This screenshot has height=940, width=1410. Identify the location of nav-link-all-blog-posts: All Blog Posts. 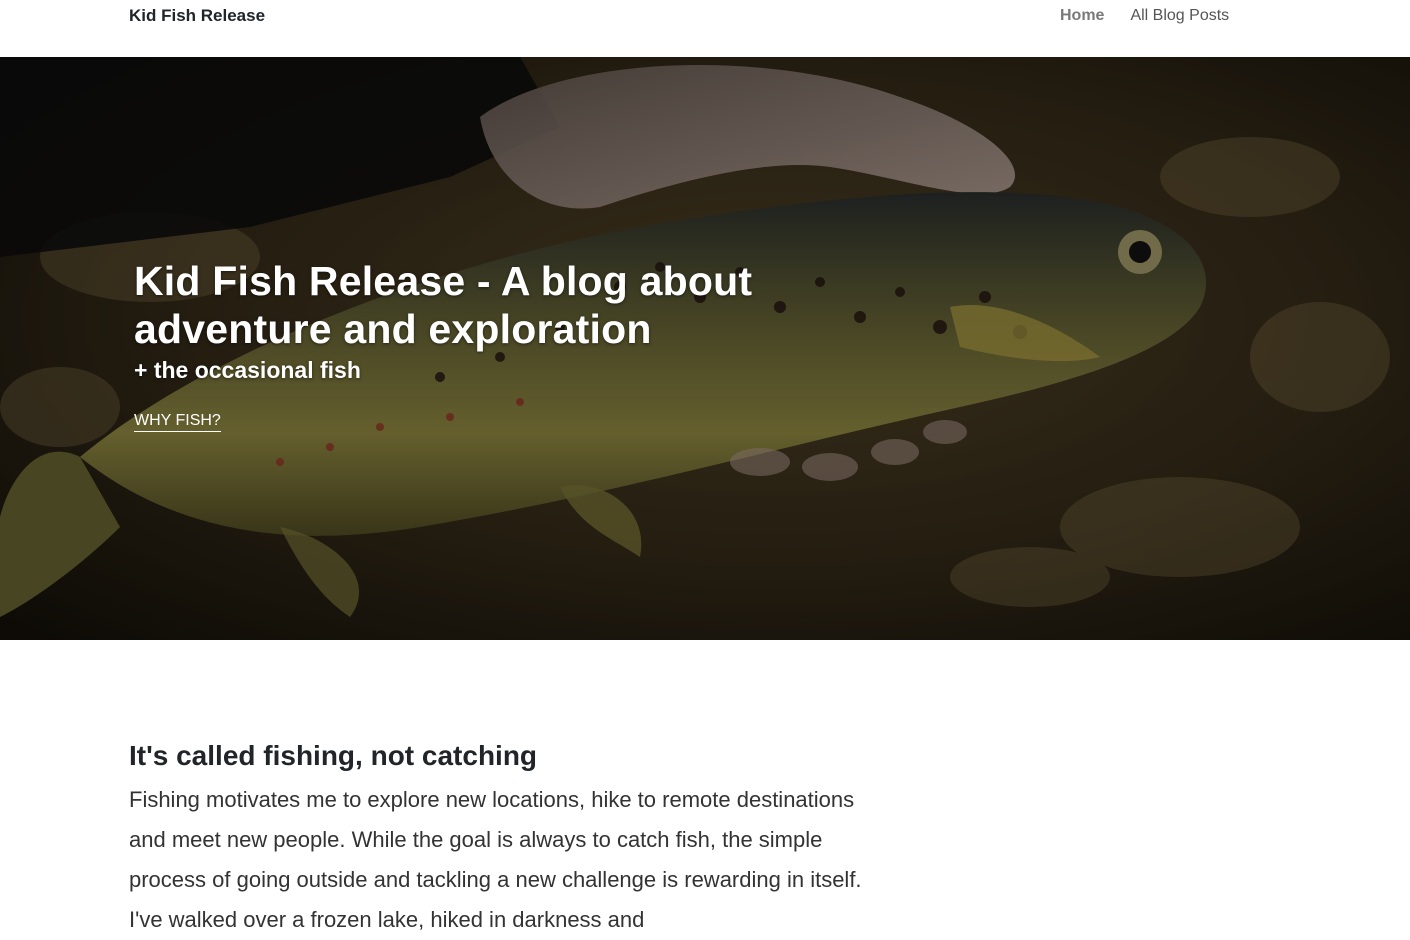
(1179, 16).